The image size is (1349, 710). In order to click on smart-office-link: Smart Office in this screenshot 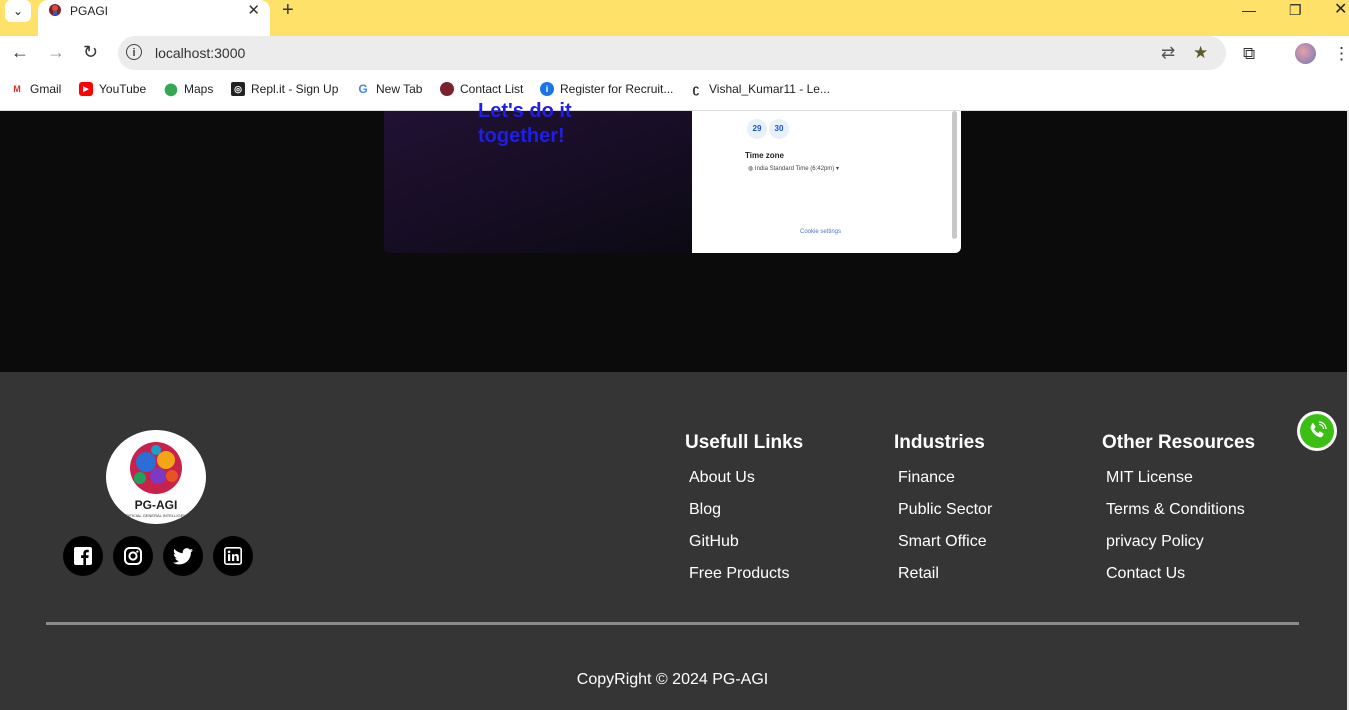, I will do `click(942, 542)`.